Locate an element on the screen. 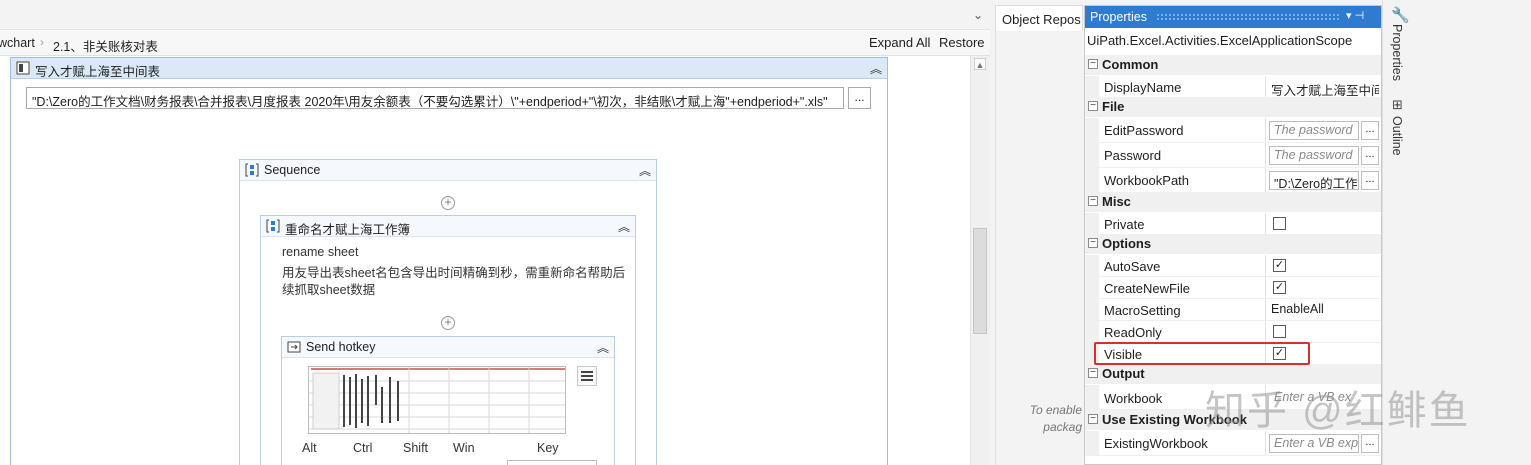 This screenshot has height=465, width=1531. property-name: DisplayName is located at coordinates (1143, 87).